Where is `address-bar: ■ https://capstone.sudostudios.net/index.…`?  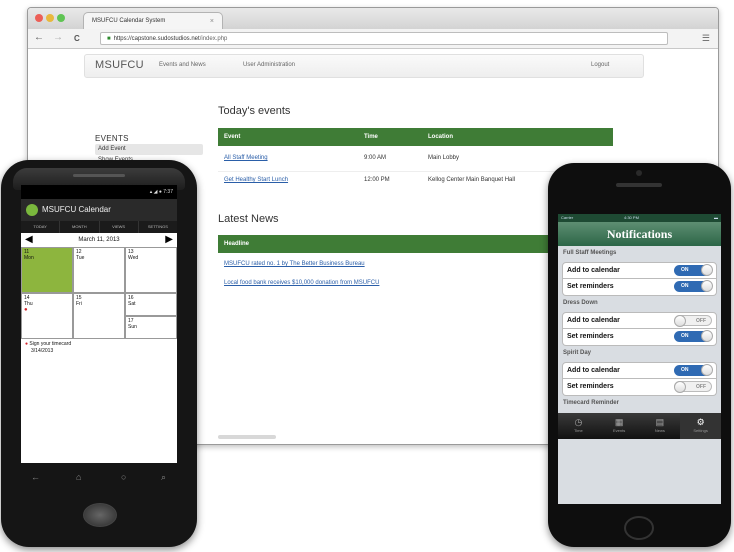 address-bar: ■ https://capstone.sudostudios.net/index.… is located at coordinates (384, 38).